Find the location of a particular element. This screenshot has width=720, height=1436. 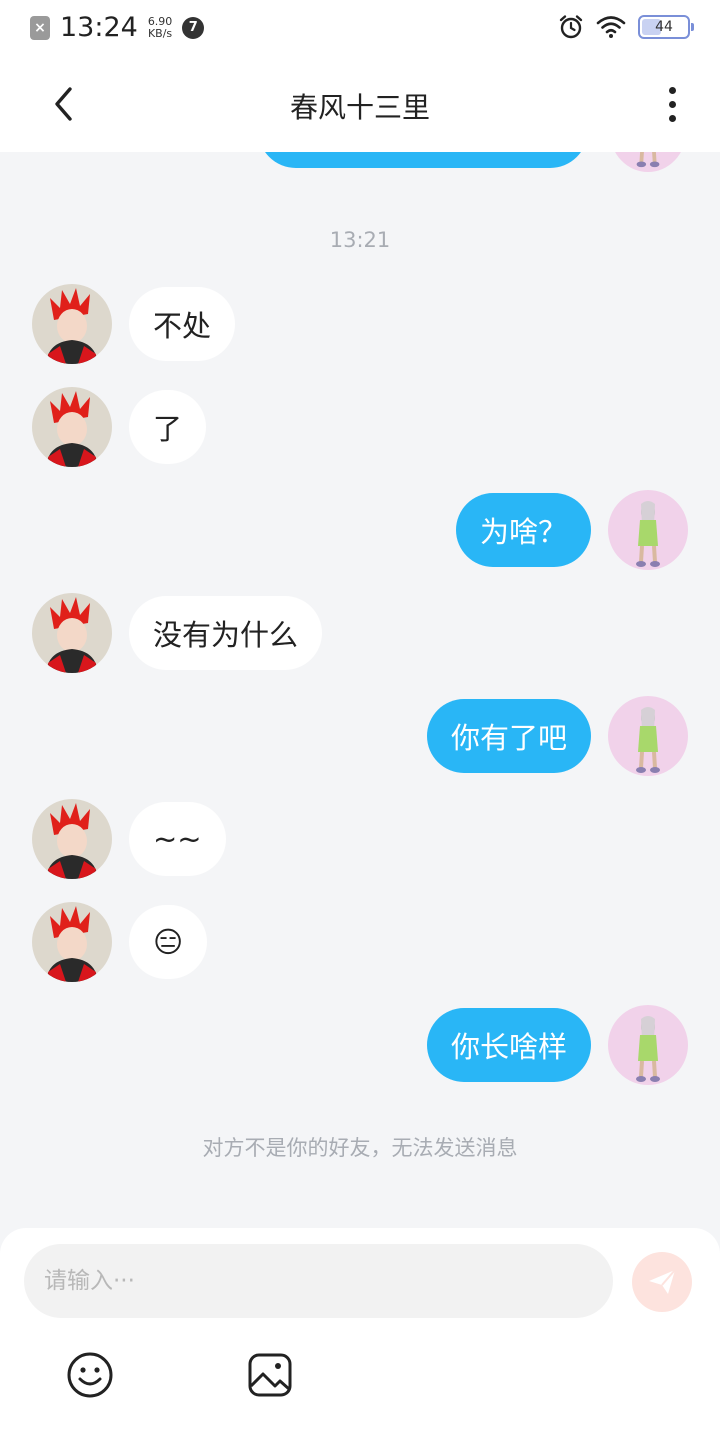

message-bubble-incoming: 😑 is located at coordinates (168, 942).